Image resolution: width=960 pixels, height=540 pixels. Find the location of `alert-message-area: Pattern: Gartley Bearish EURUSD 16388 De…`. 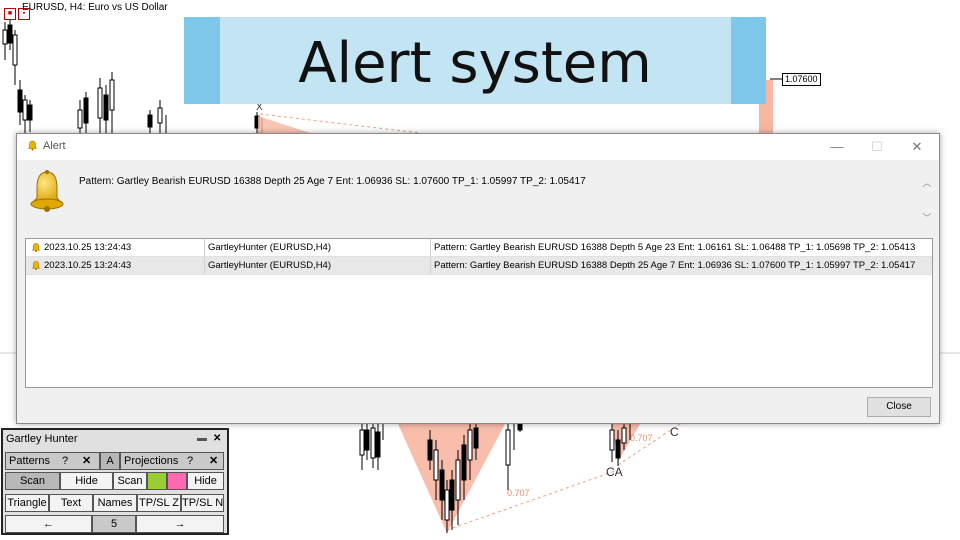

alert-message-area: Pattern: Gartley Bearish EURUSD 16388 De… is located at coordinates (478, 198).